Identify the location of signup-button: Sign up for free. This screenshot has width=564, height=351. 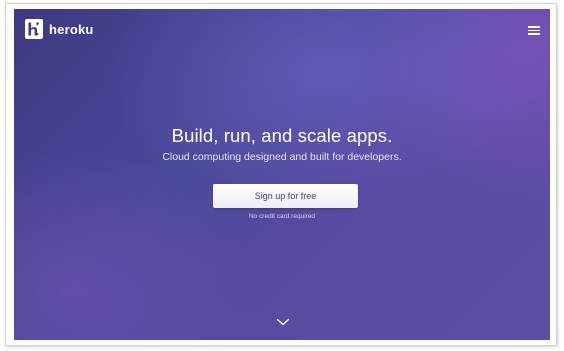
(285, 196).